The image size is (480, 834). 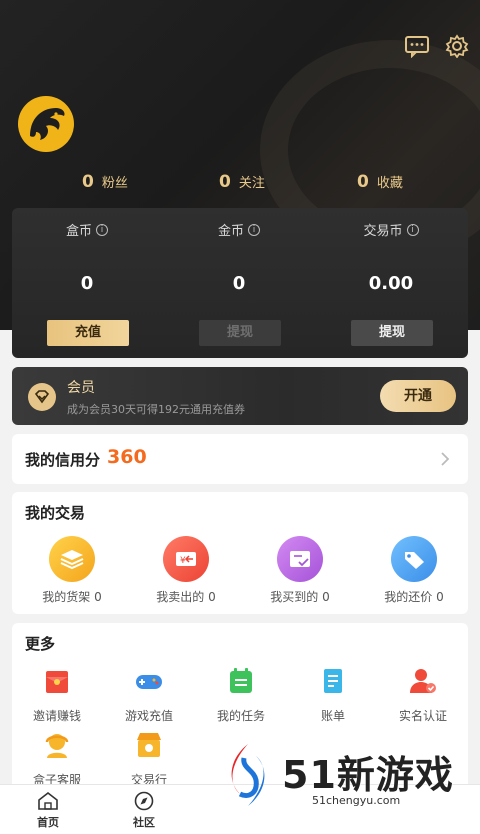 I want to click on bill-icon, so click(x=333, y=681).